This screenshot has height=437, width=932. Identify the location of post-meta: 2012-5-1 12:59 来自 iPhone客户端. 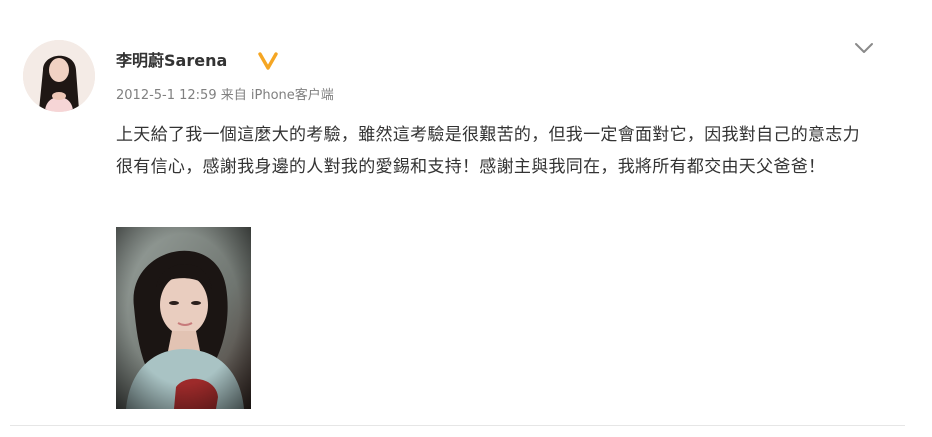
(225, 96).